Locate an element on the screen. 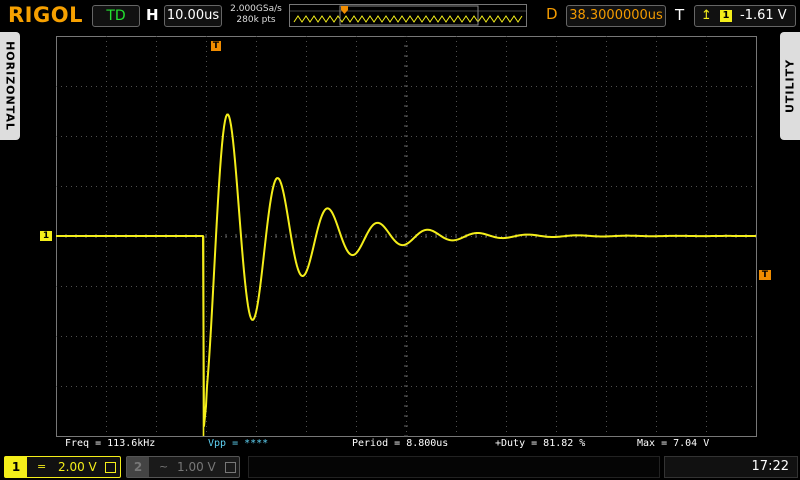 The width and height of the screenshot is (800, 480). period-label: Period = is located at coordinates (379, 443).